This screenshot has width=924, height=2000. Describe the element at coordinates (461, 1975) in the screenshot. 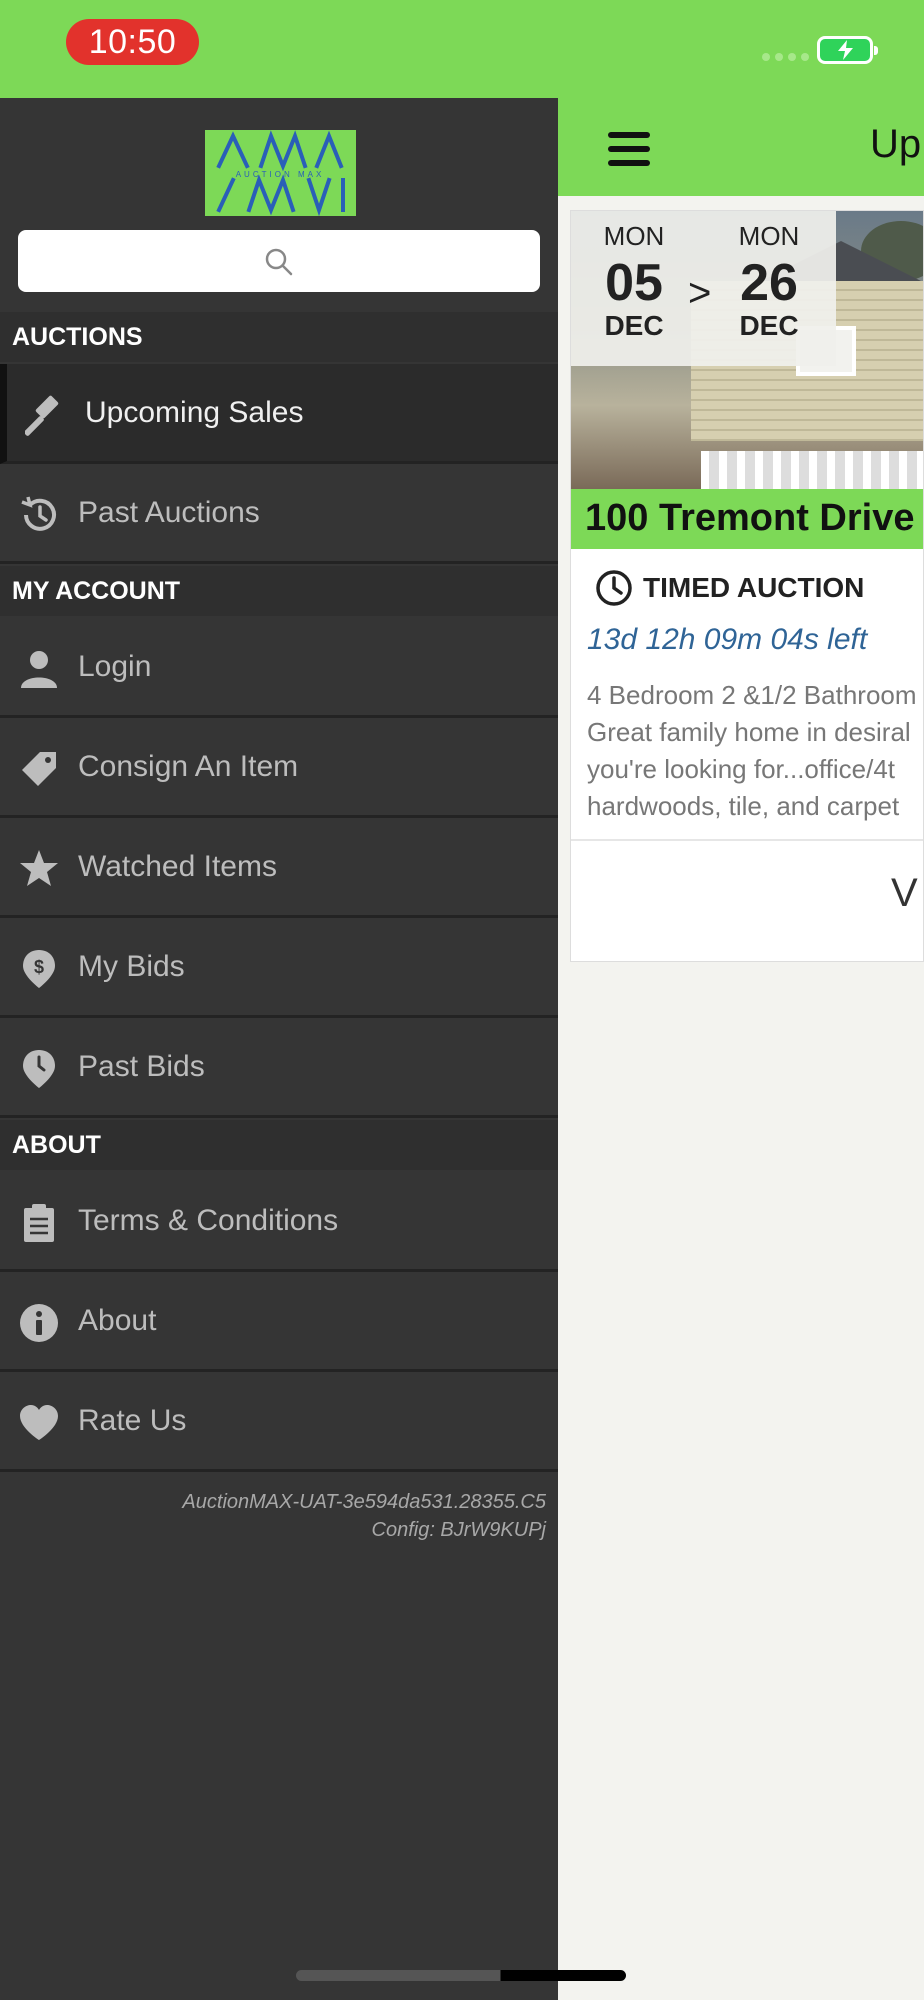

I see `home-indicator` at that location.